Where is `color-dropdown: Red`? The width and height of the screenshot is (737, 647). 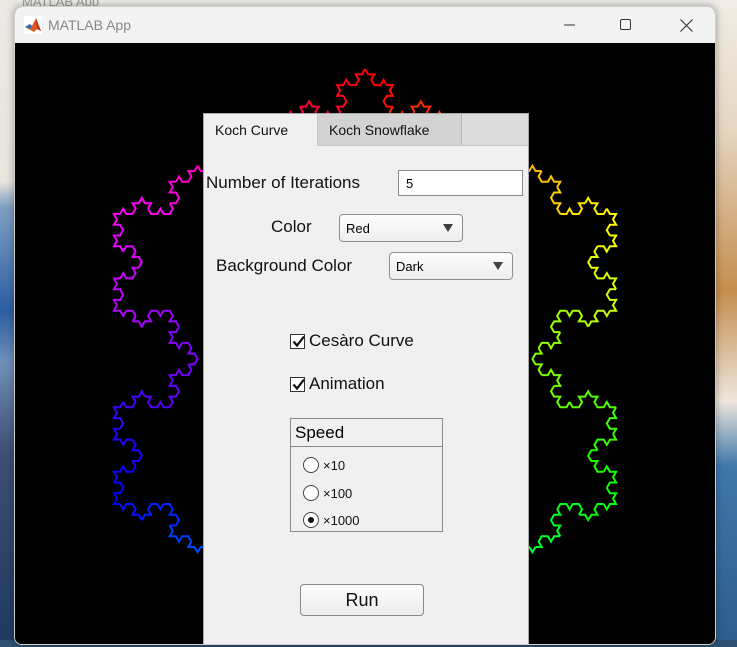 color-dropdown: Red is located at coordinates (401, 228).